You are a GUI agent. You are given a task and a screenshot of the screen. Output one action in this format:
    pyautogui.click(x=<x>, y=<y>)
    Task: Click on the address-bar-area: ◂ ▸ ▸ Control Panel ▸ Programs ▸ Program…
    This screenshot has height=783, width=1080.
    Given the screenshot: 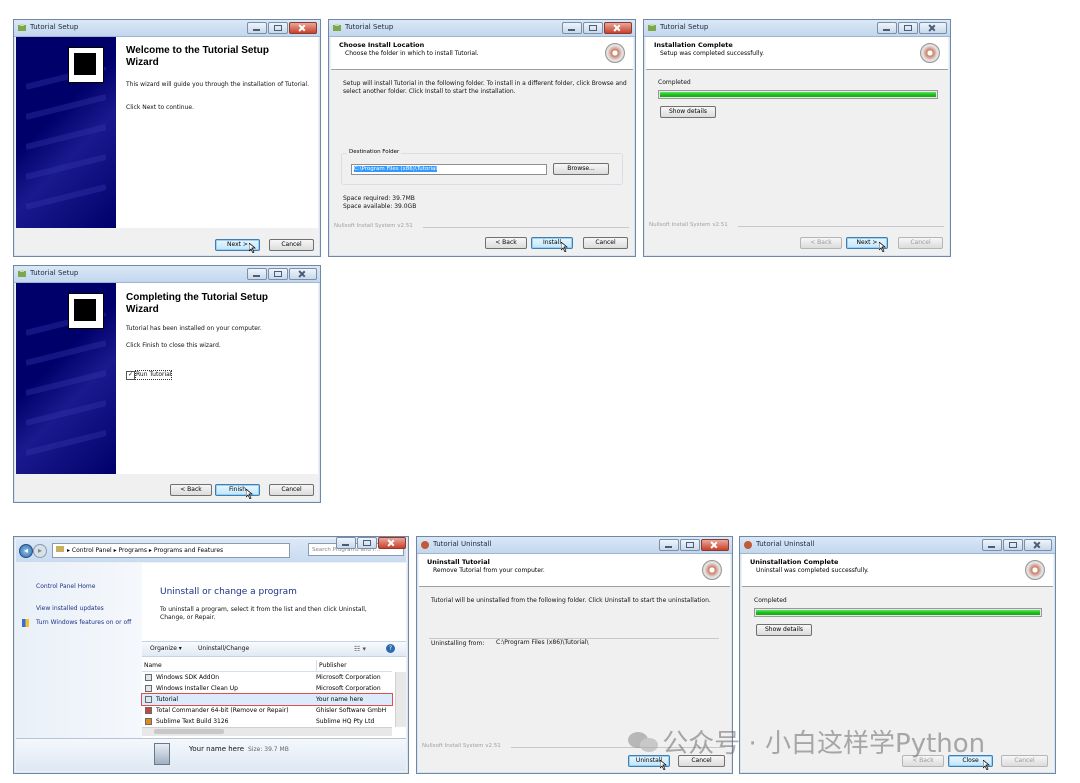 What is the action you would take?
    pyautogui.click(x=211, y=549)
    